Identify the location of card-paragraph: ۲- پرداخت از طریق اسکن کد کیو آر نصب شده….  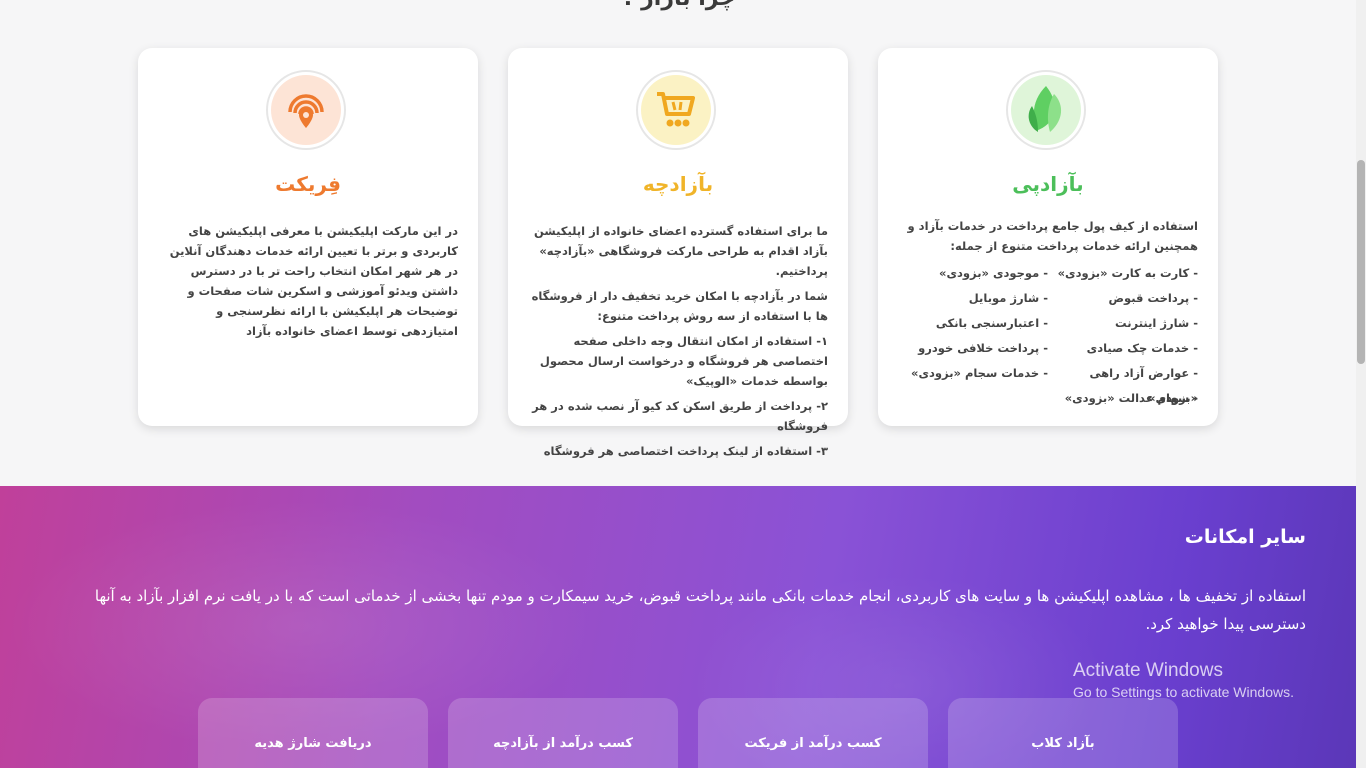
(680, 416).